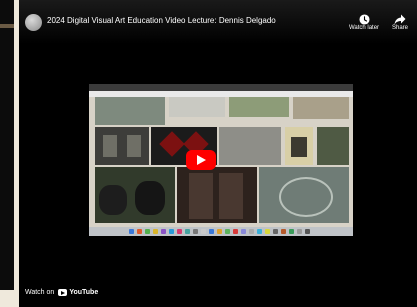  I want to click on play-button, so click(201, 160).